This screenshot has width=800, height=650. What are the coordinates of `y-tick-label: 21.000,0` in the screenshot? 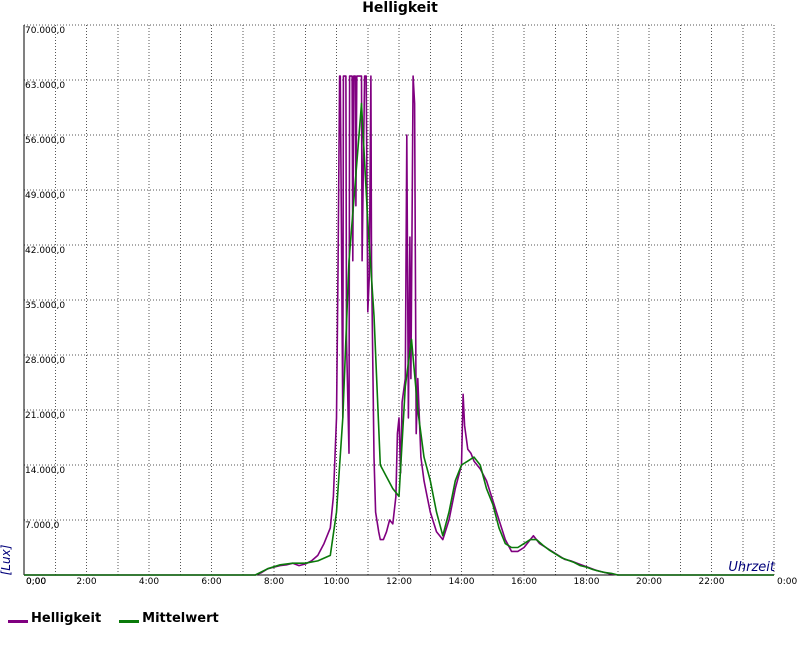 It's located at (45, 416).